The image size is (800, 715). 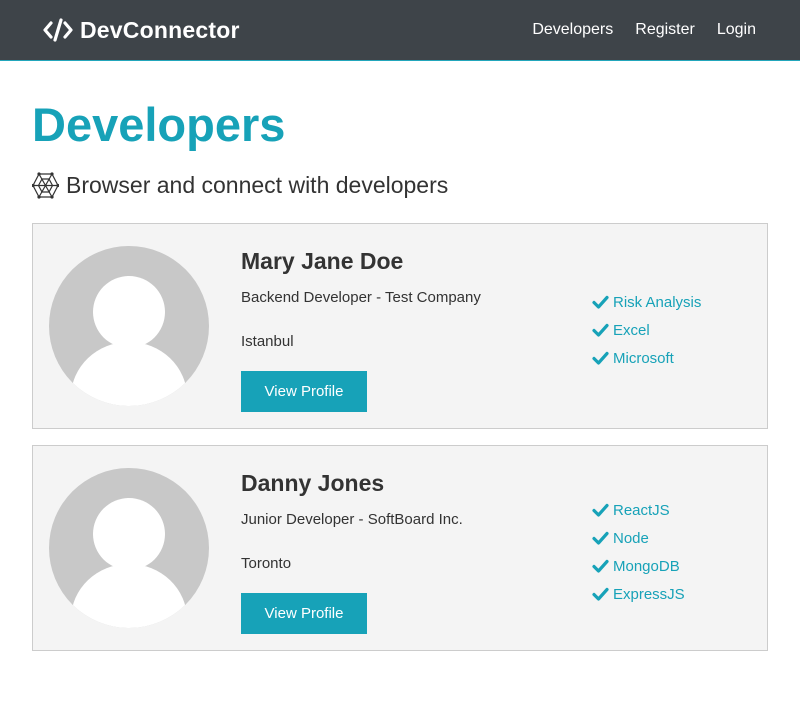 What do you see at coordinates (257, 185) in the screenshot?
I see `lead-text: Browser and connect with developers` at bounding box center [257, 185].